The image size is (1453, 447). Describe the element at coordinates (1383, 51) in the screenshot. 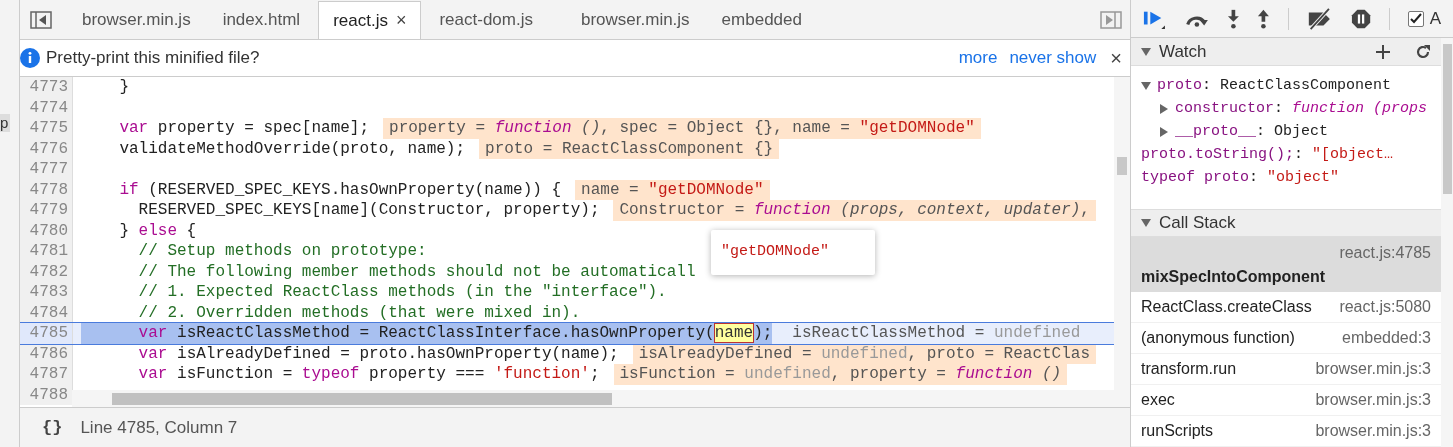

I see `add-icon` at that location.